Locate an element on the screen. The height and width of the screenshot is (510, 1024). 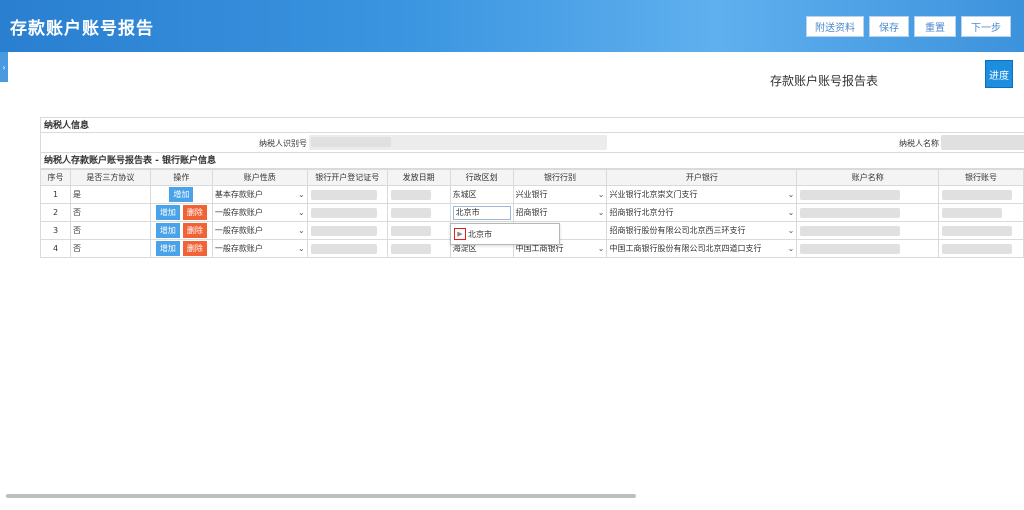
next-button: 下一步 is located at coordinates (986, 26).